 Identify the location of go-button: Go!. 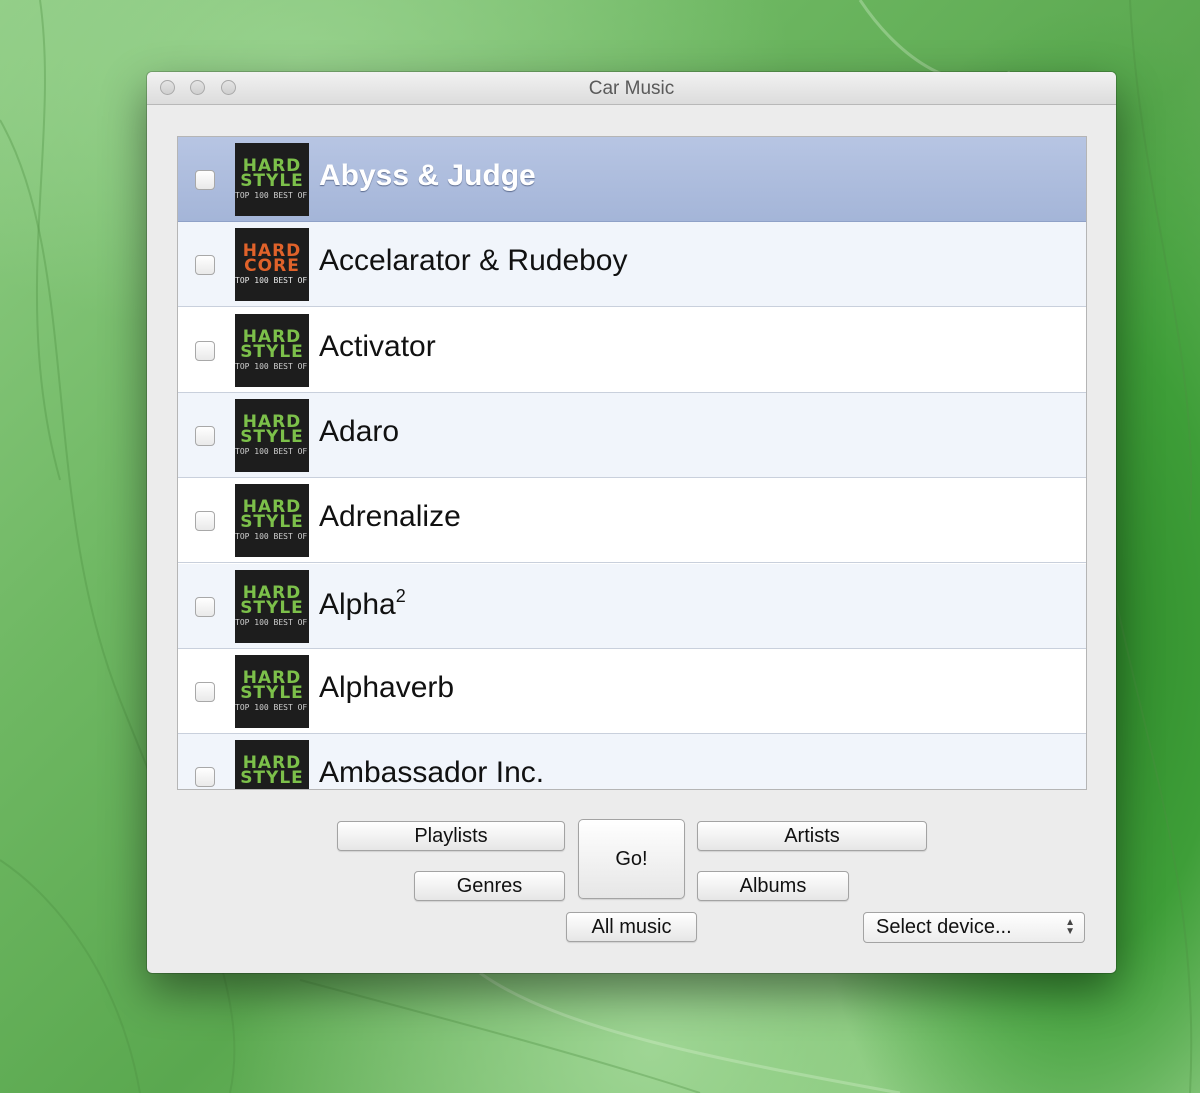
(631, 859).